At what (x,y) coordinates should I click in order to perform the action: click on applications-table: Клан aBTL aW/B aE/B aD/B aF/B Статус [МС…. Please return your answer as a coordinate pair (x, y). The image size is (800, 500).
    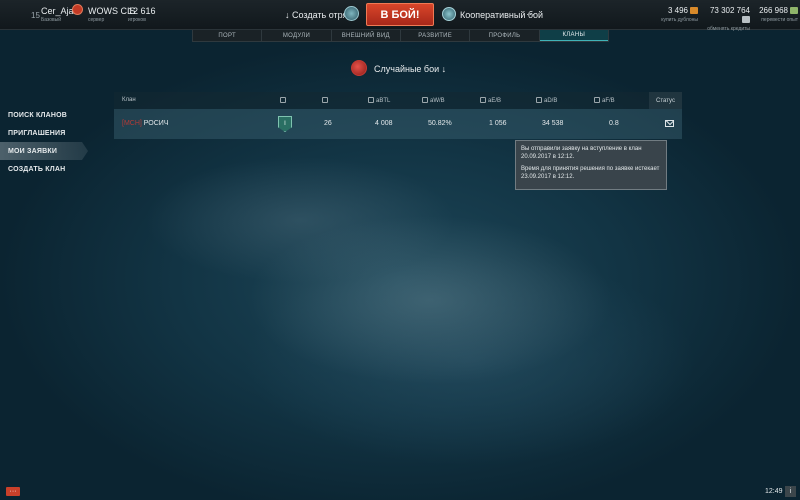
    Looking at the image, I should click on (398, 115).